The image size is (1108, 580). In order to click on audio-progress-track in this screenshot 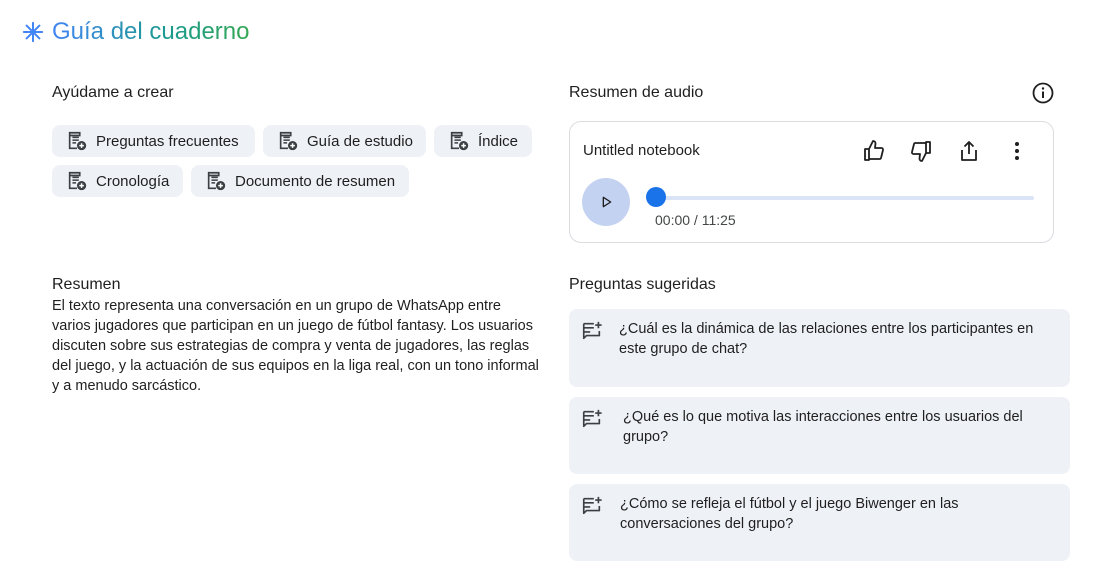, I will do `click(841, 198)`.